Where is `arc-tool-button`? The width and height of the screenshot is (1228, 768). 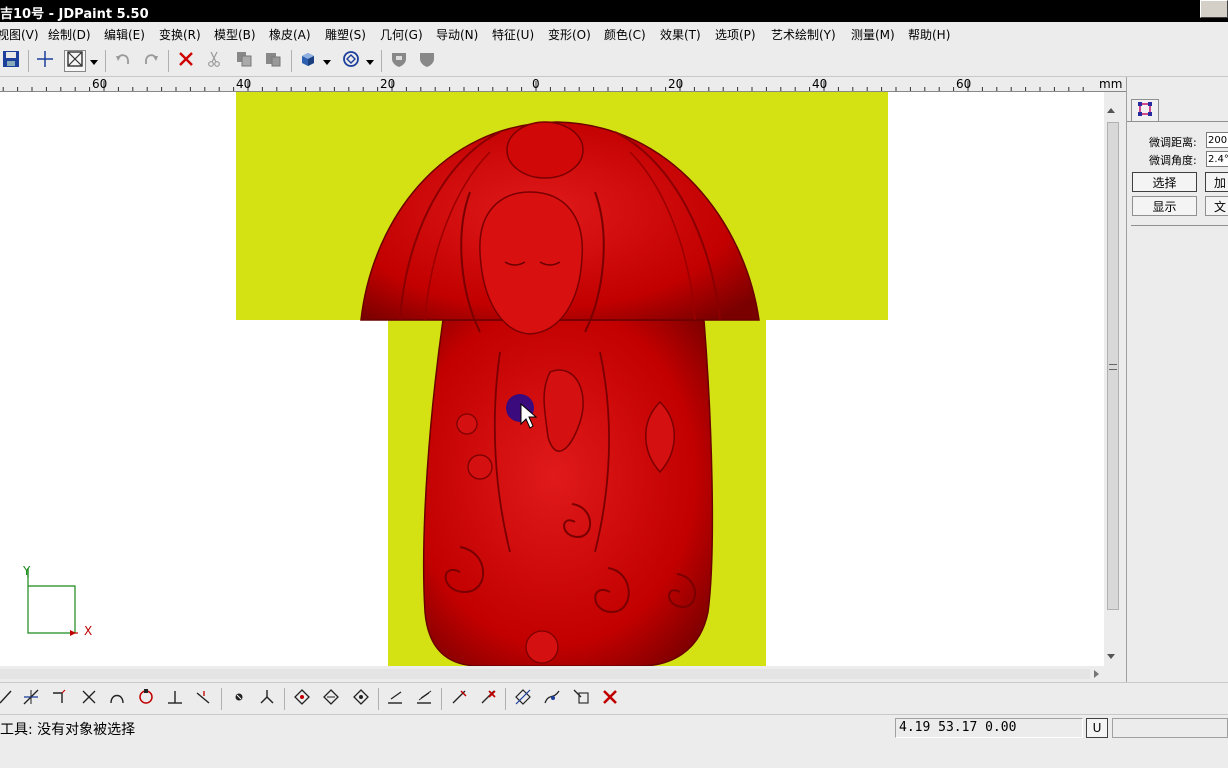 arc-tool-button is located at coordinates (117, 699).